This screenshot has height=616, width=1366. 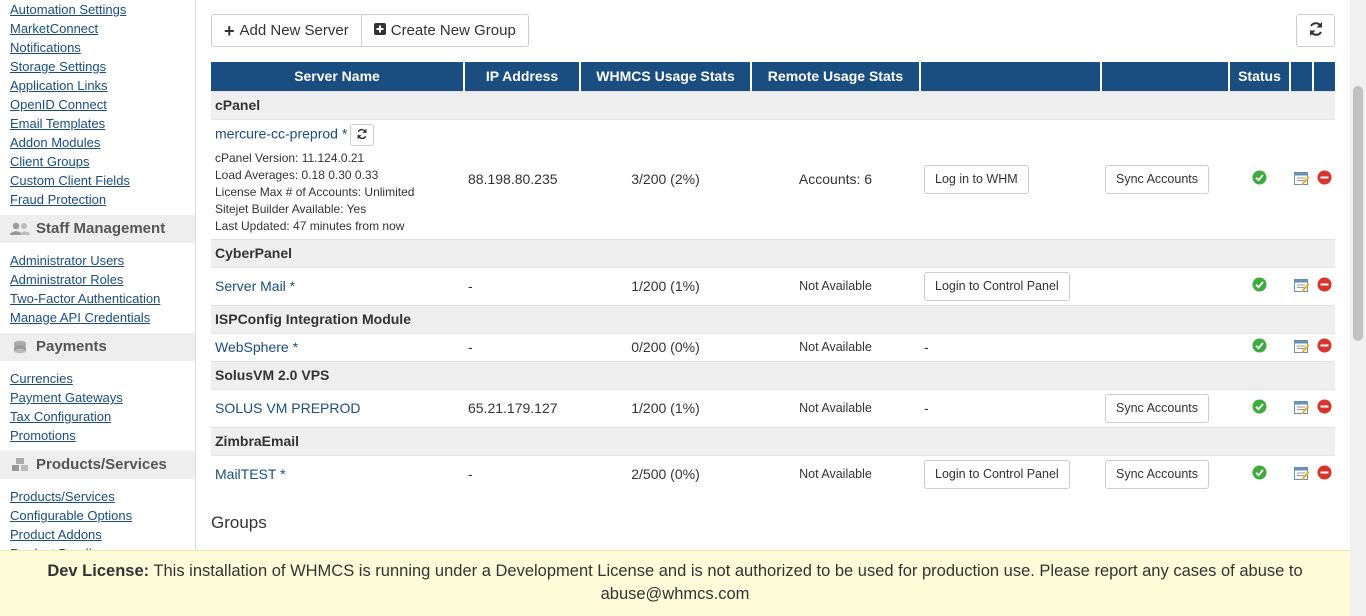 What do you see at coordinates (85, 298) in the screenshot?
I see `sidebar-staff-link: Two-Factor Authentication` at bounding box center [85, 298].